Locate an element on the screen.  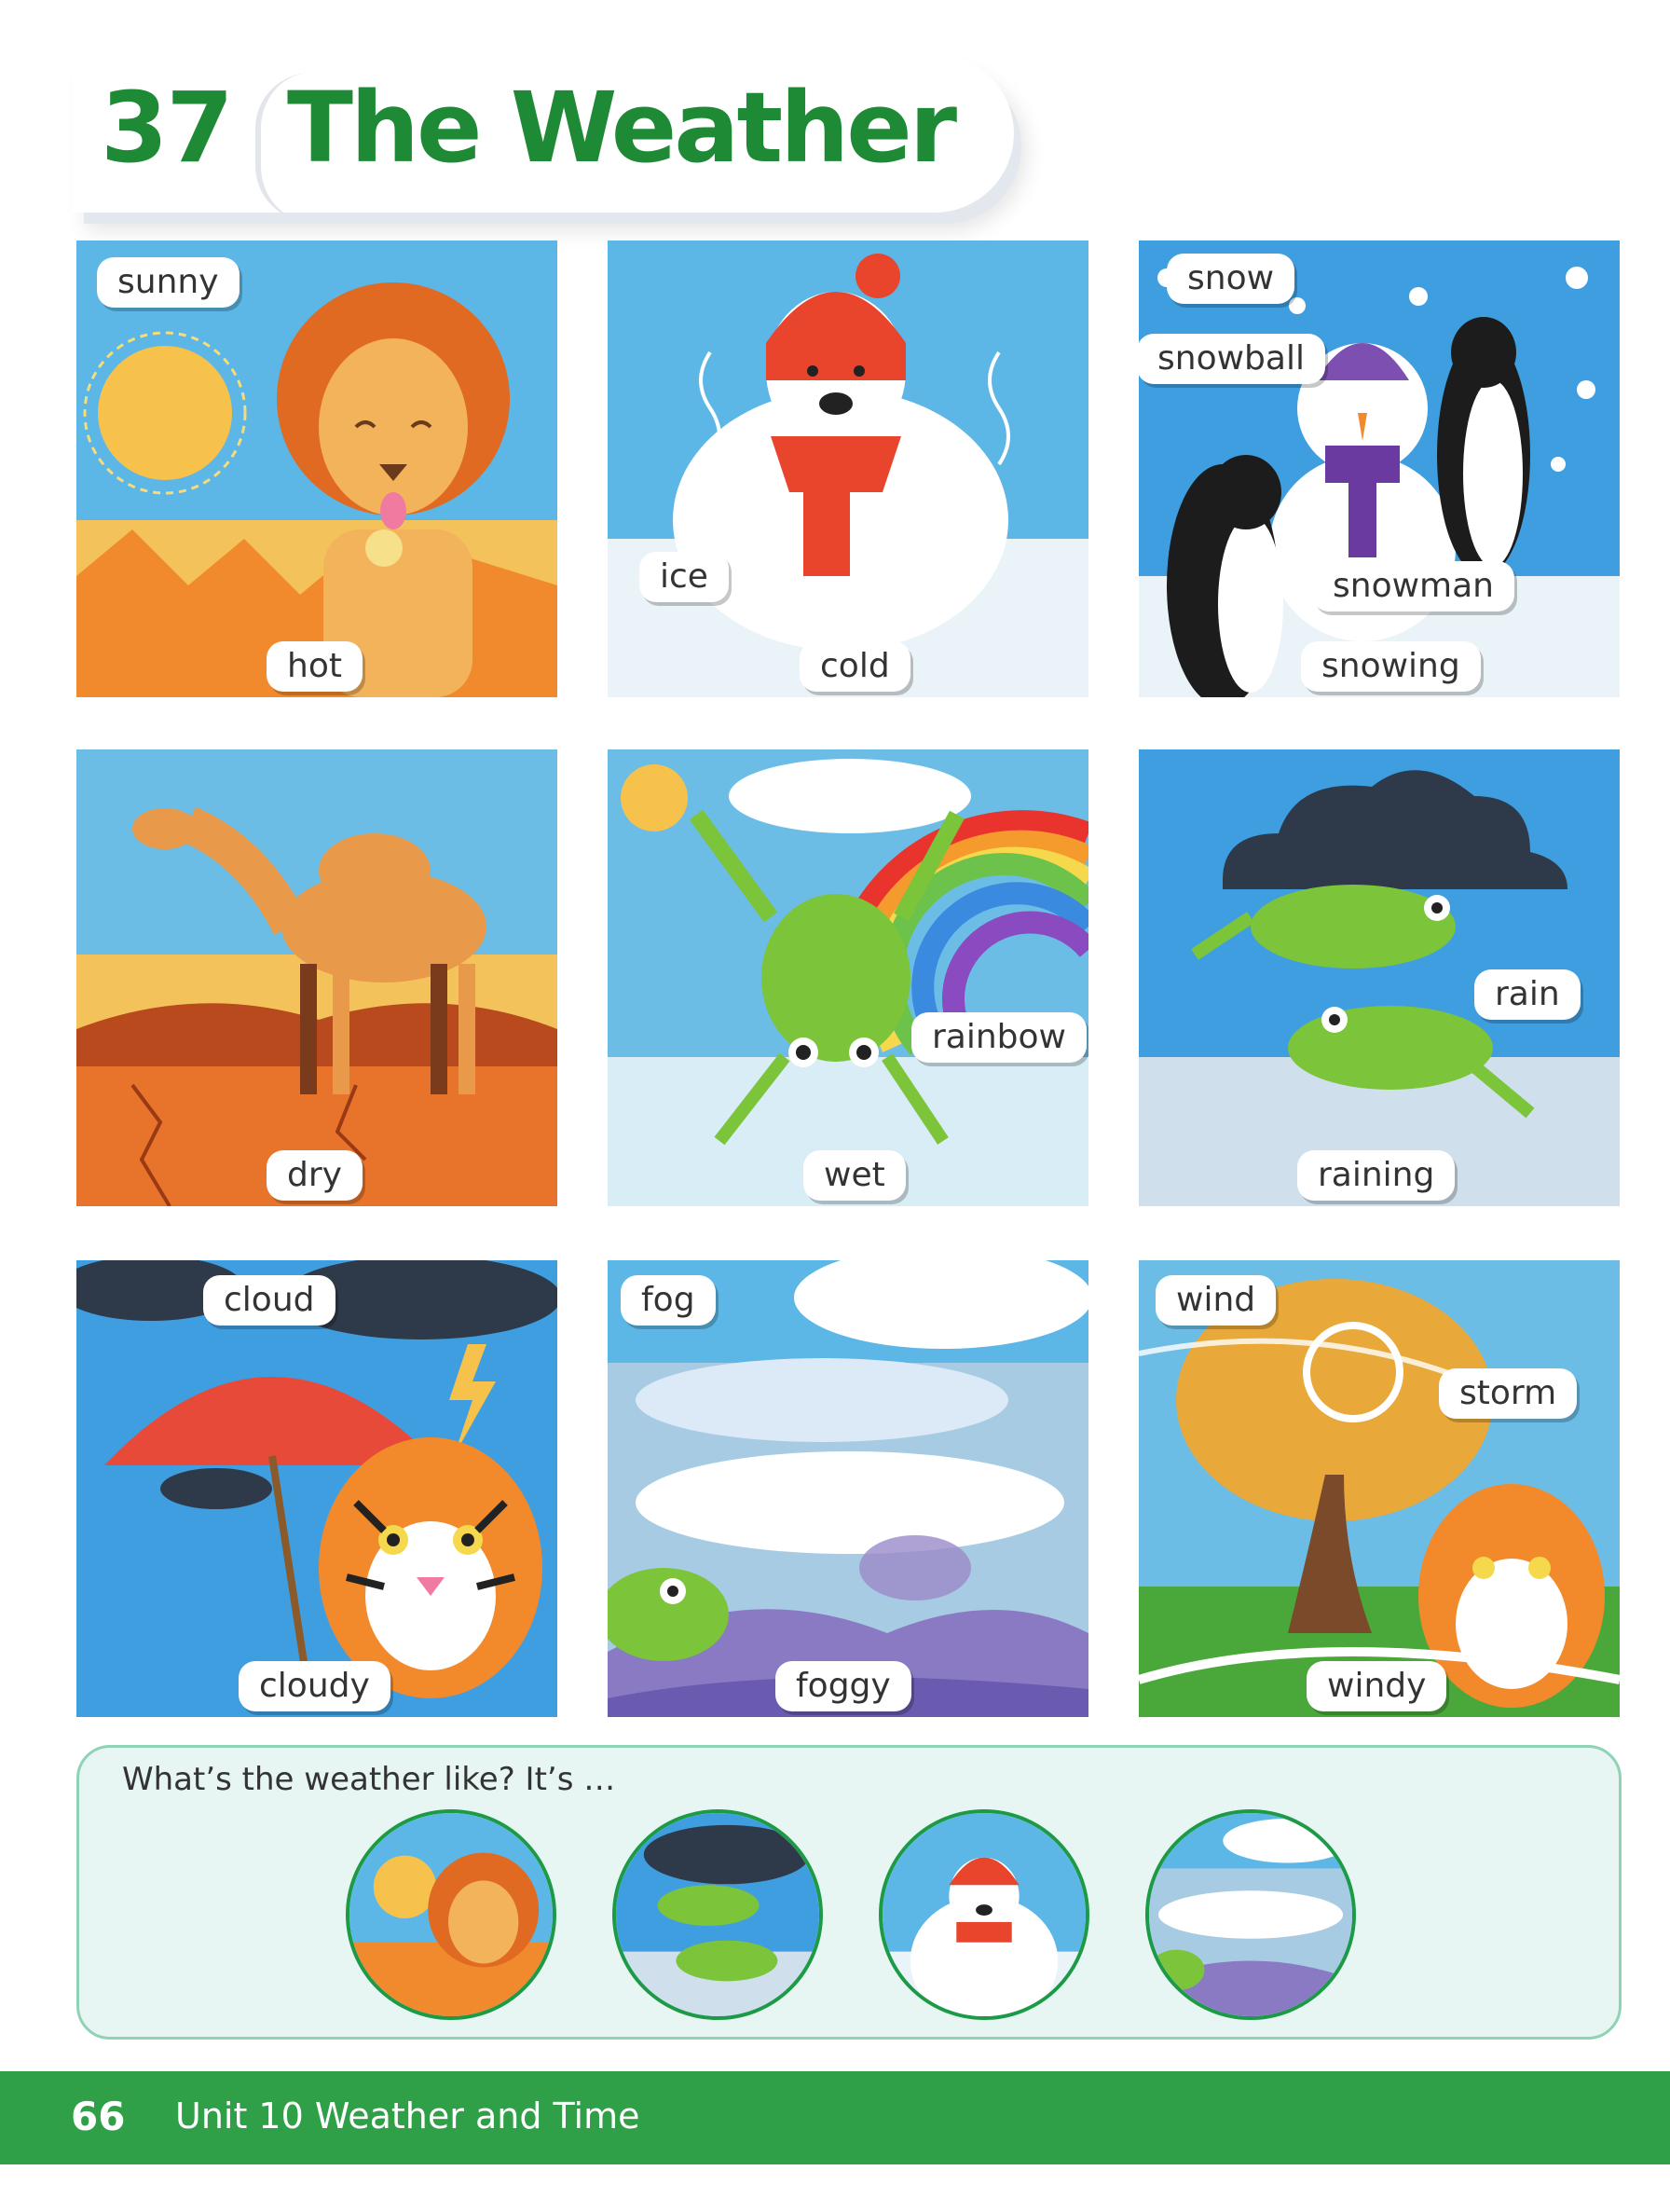
frog-fog-thumbnail is located at coordinates (1250, 1915).